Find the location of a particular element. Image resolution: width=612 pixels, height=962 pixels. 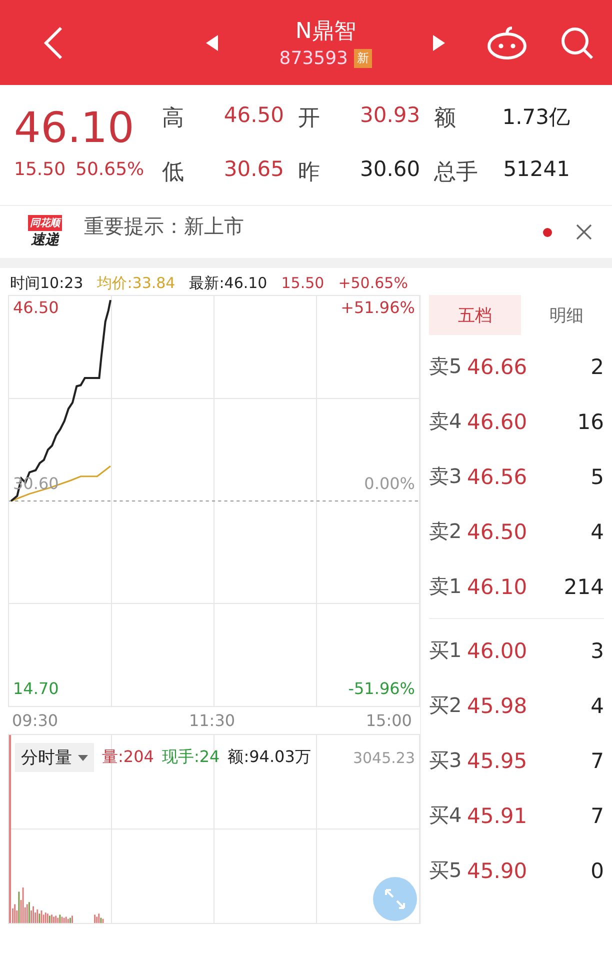

time-label: 15:00 is located at coordinates (389, 720).